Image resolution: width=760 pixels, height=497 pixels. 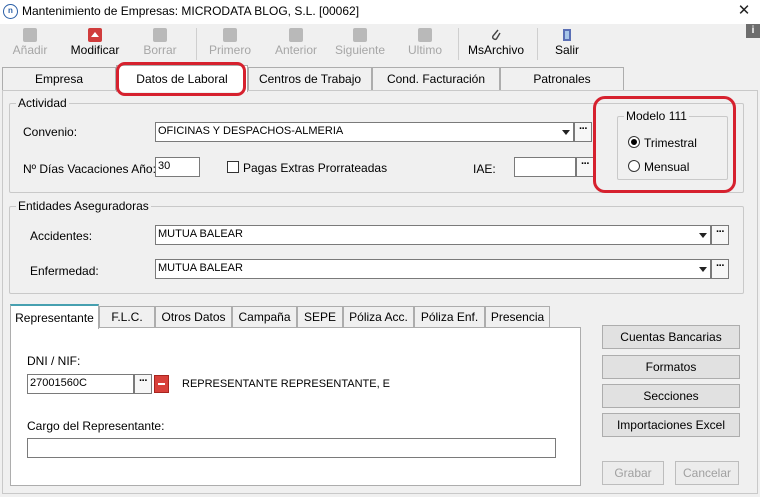 I want to click on dni-label: DNI / NIF:, so click(x=54, y=361).